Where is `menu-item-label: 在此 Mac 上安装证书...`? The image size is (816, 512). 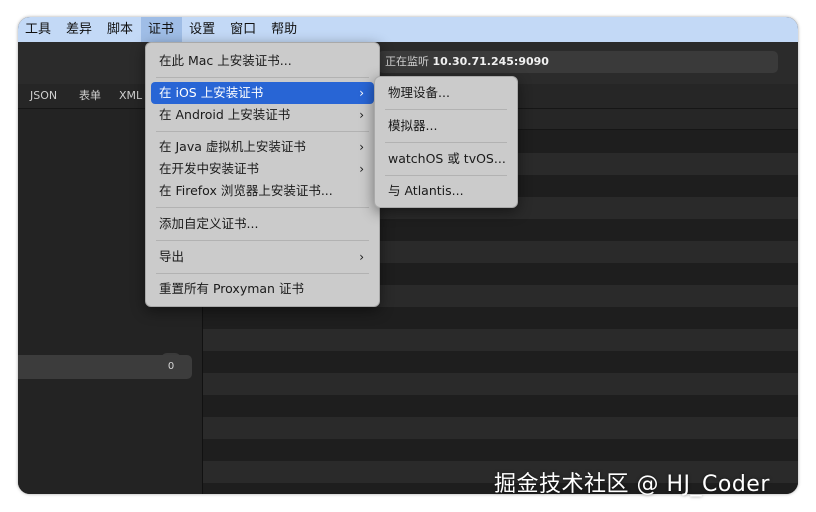 menu-item-label: 在此 Mac 上安装证书... is located at coordinates (225, 60).